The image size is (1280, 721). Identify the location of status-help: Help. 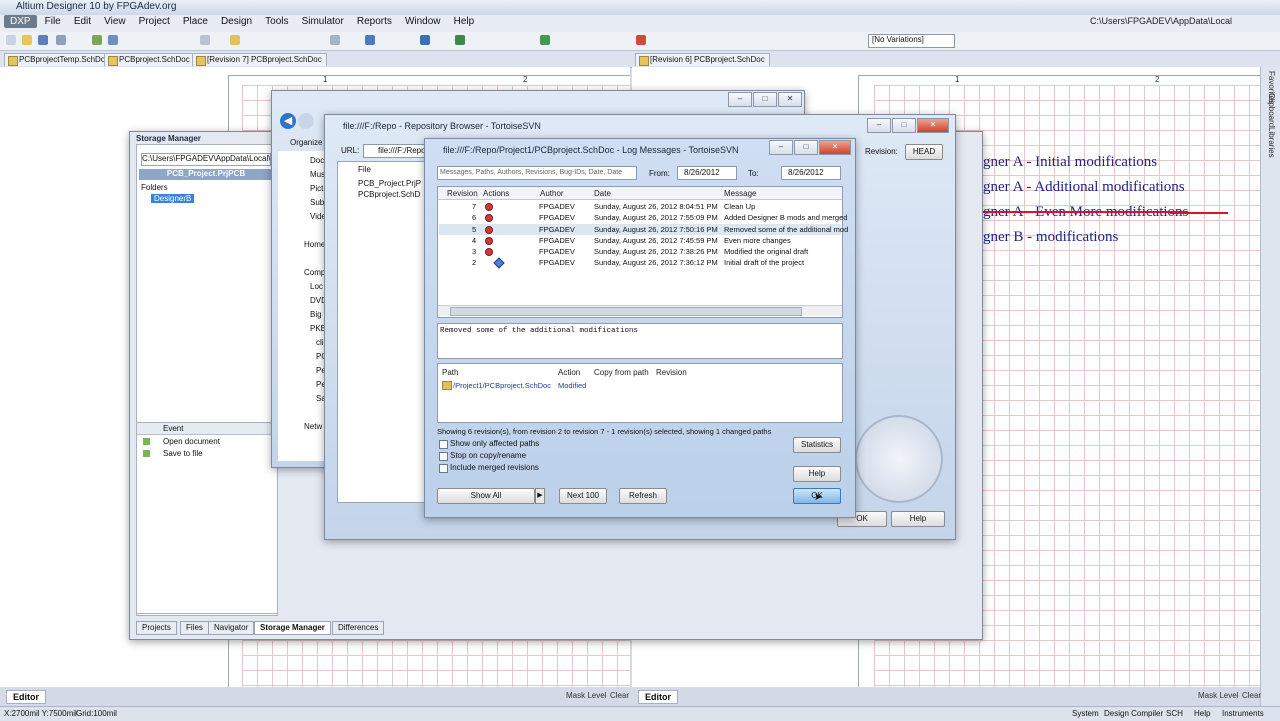
(1202, 713).